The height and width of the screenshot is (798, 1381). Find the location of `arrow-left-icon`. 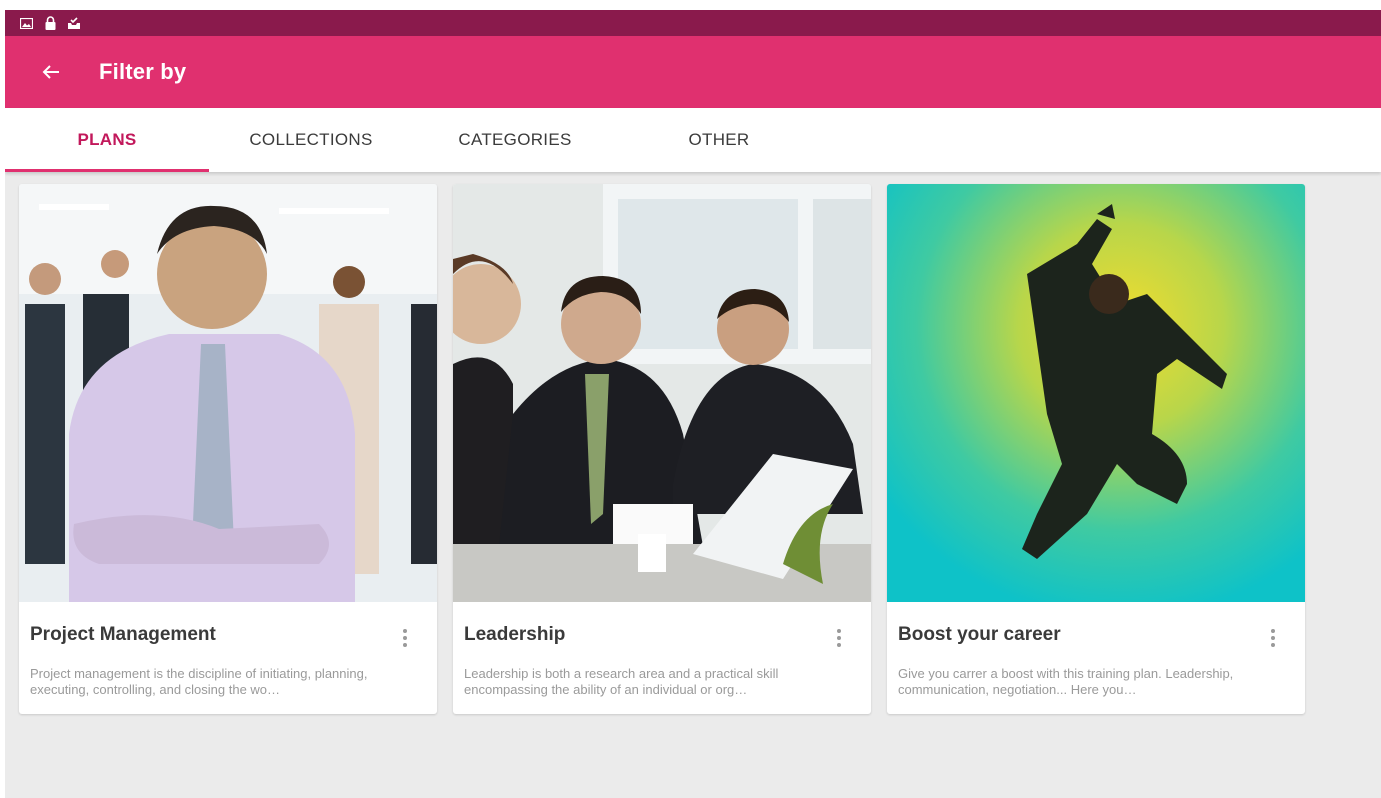

arrow-left-icon is located at coordinates (50, 72).